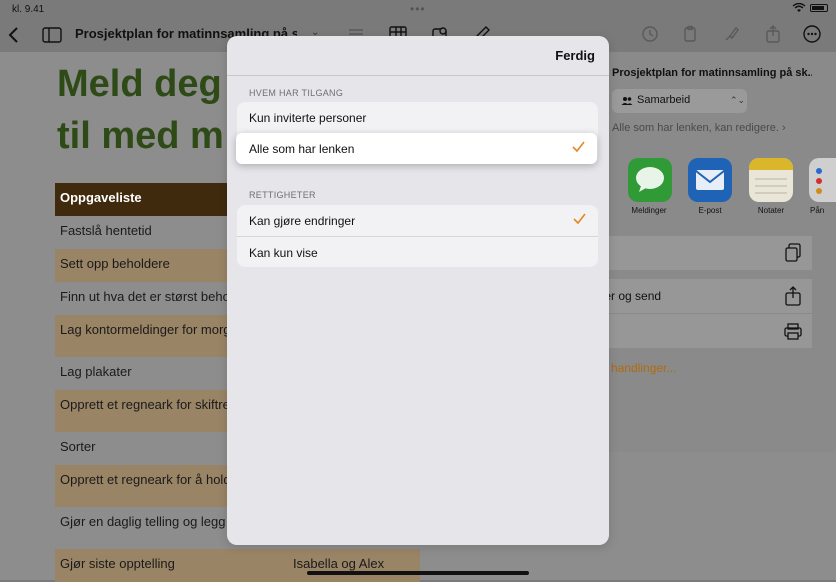 Image resolution: width=836 pixels, height=582 pixels. I want to click on option-invited-only: Kun inviterte personer, so click(417, 117).